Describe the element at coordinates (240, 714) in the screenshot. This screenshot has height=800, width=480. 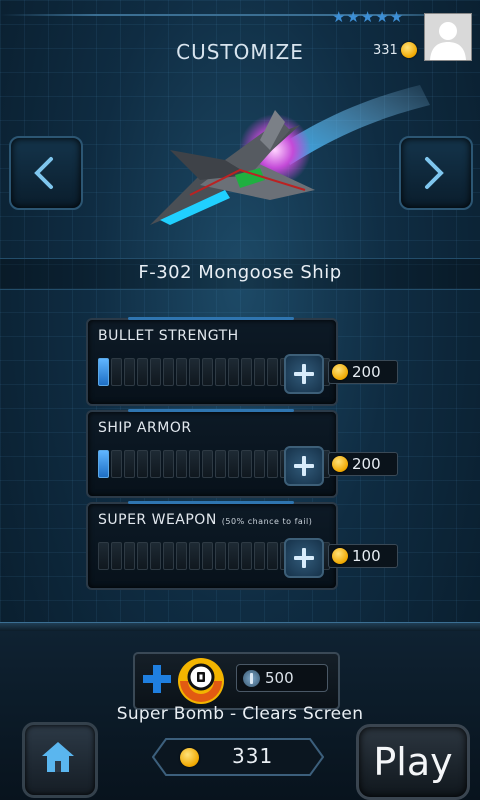
I see `super-bomb-caption: Super Bomb - Clears Screen` at that location.